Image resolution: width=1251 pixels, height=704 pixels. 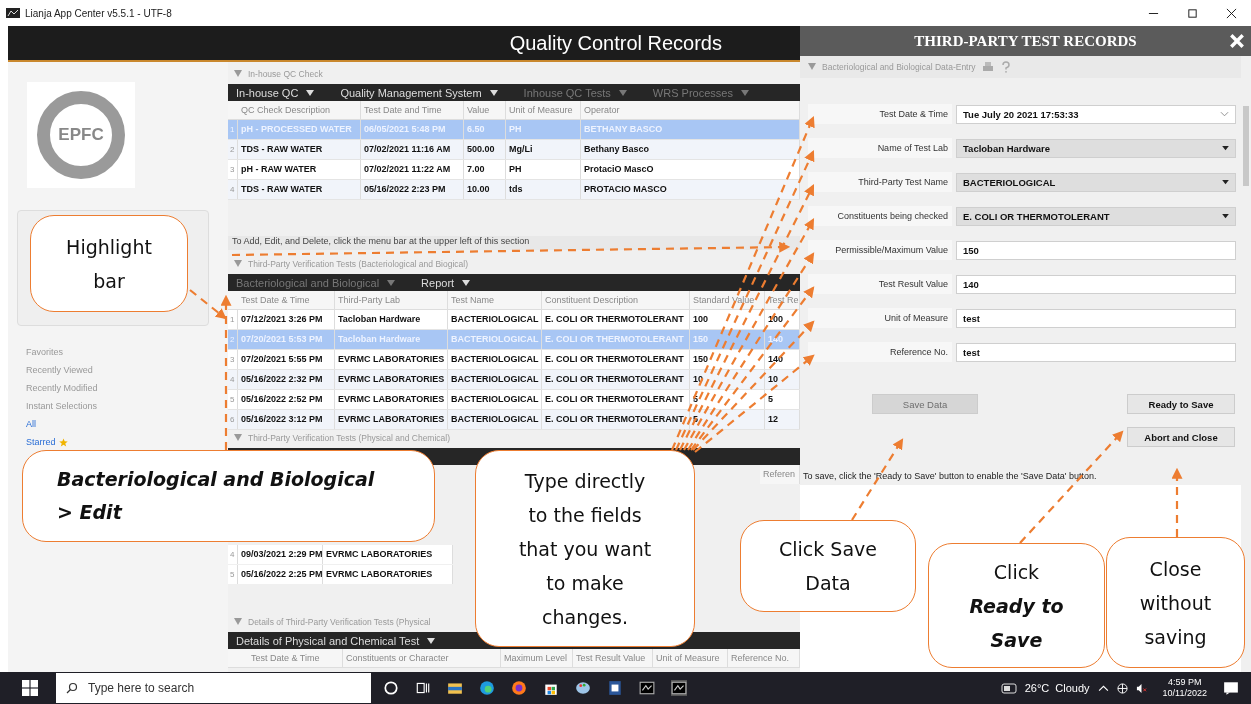 I want to click on callout-note: Click Save Data, so click(x=828, y=566).